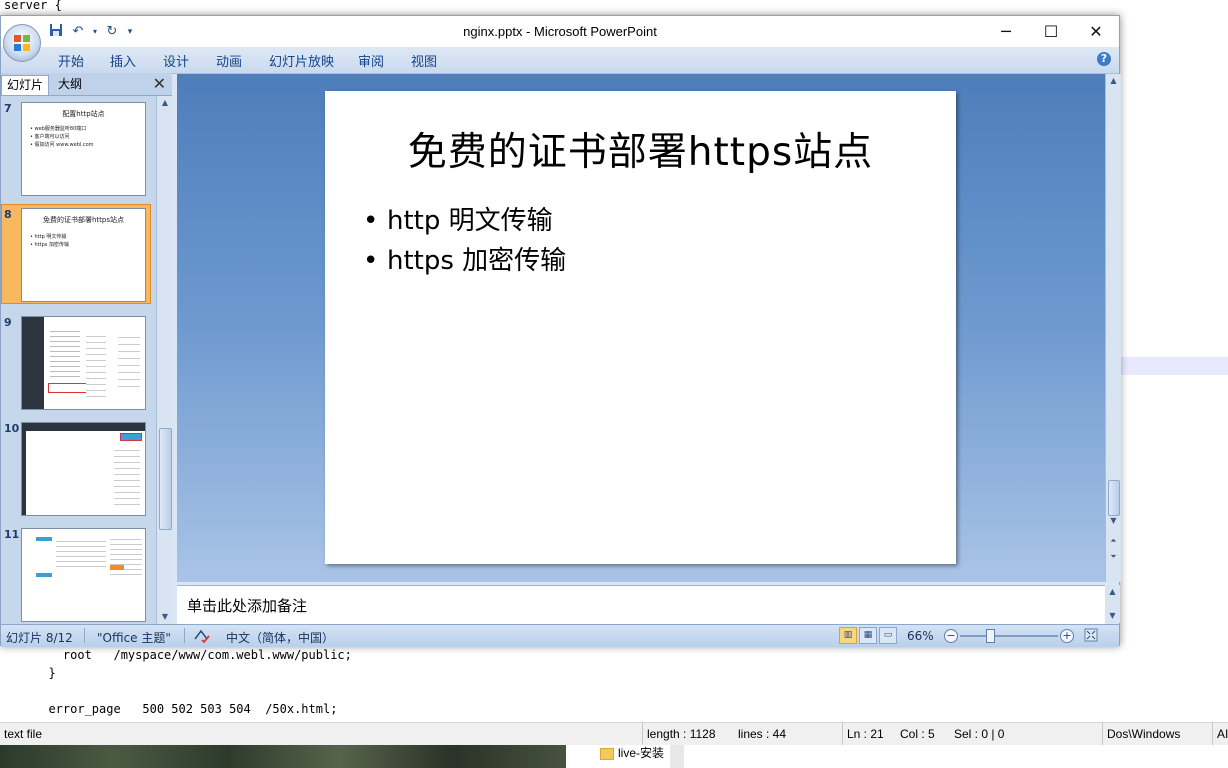  I want to click on thumbnail-item: 11, so click(78, 572).